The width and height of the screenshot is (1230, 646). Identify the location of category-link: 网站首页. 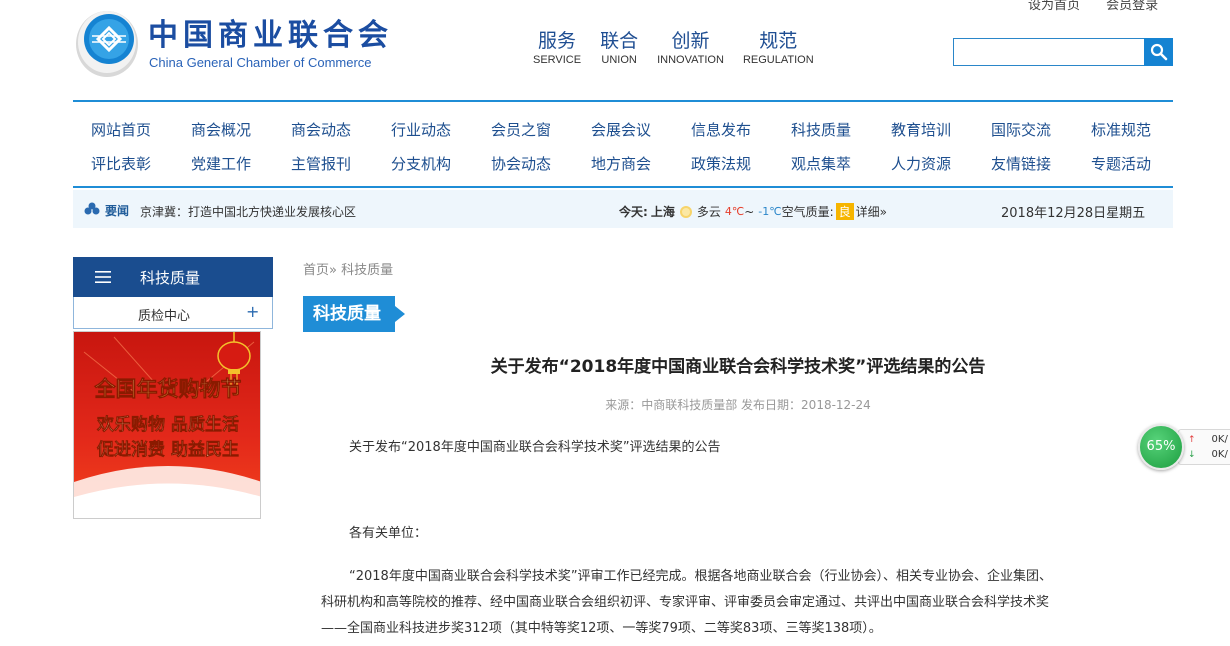
(121, 129).